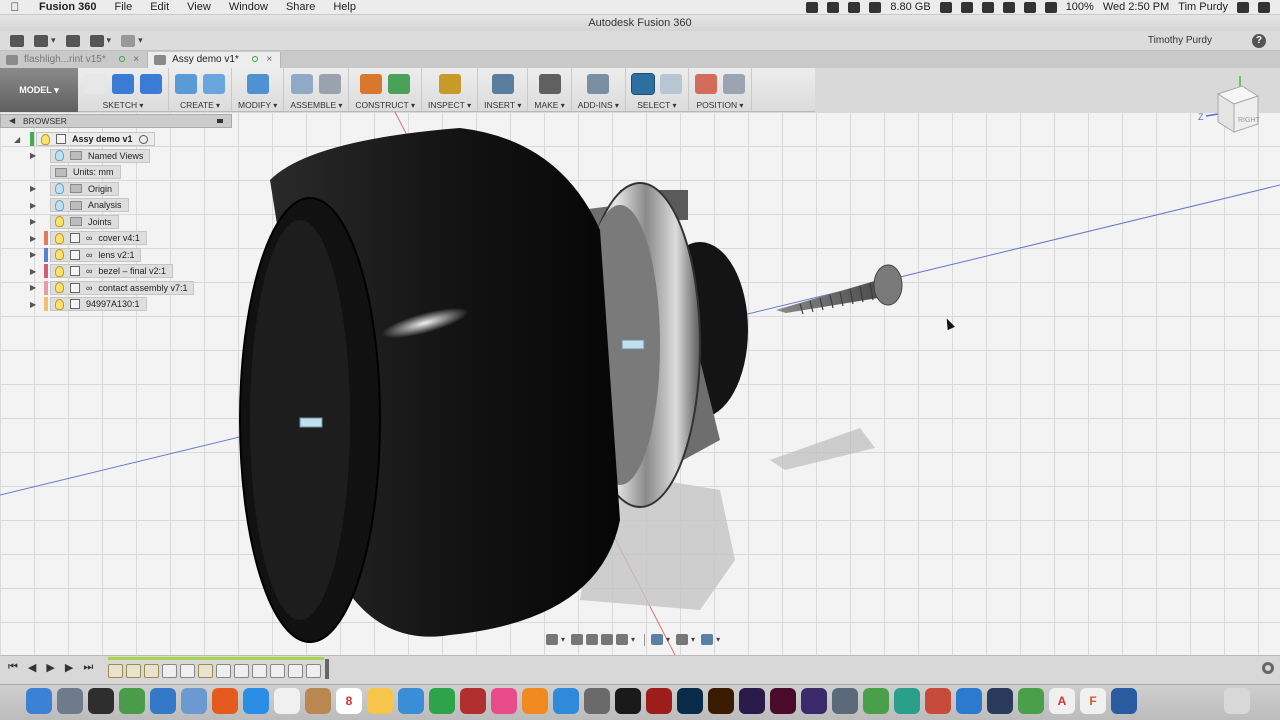 This screenshot has height=720, width=1280. Describe the element at coordinates (98, 238) in the screenshot. I see `browser-node: ∞ cover v4:1` at that location.